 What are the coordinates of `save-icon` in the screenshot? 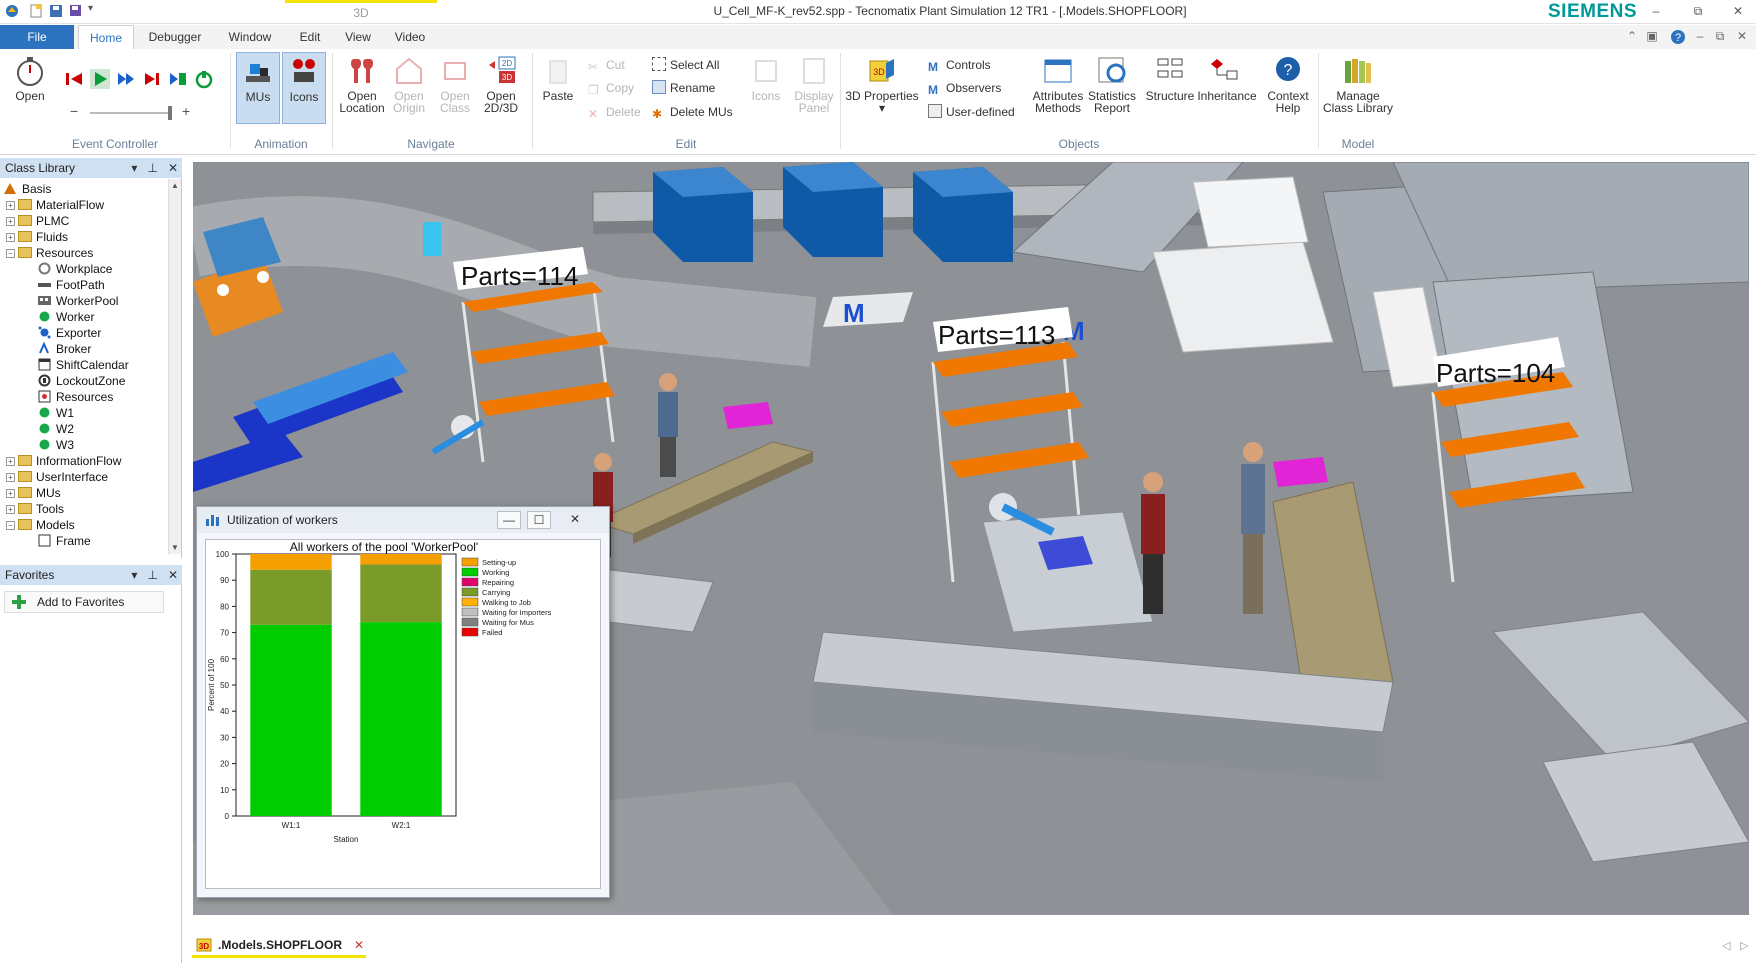 It's located at (56, 11).